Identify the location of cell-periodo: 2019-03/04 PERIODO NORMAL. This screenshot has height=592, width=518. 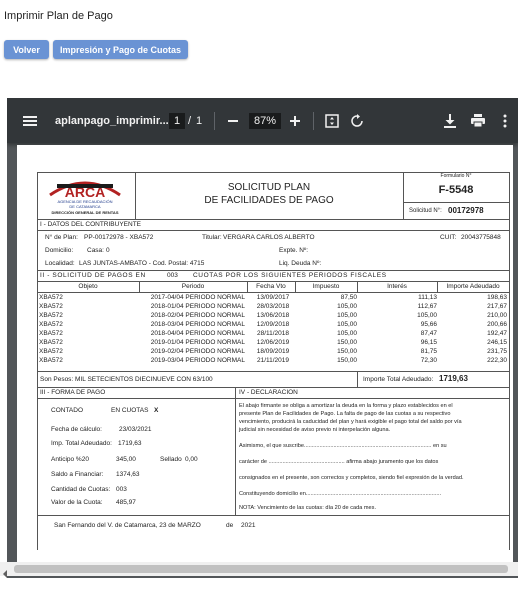
(197, 360).